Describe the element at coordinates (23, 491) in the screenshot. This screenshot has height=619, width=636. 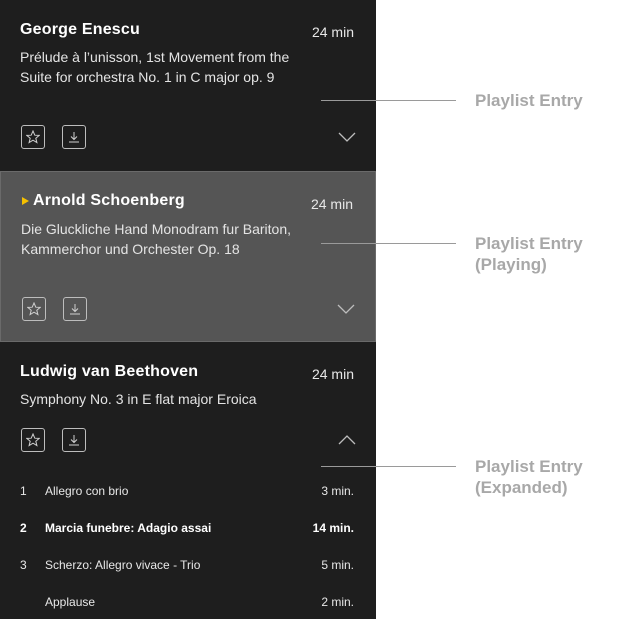
I see `track-number: 1` at that location.